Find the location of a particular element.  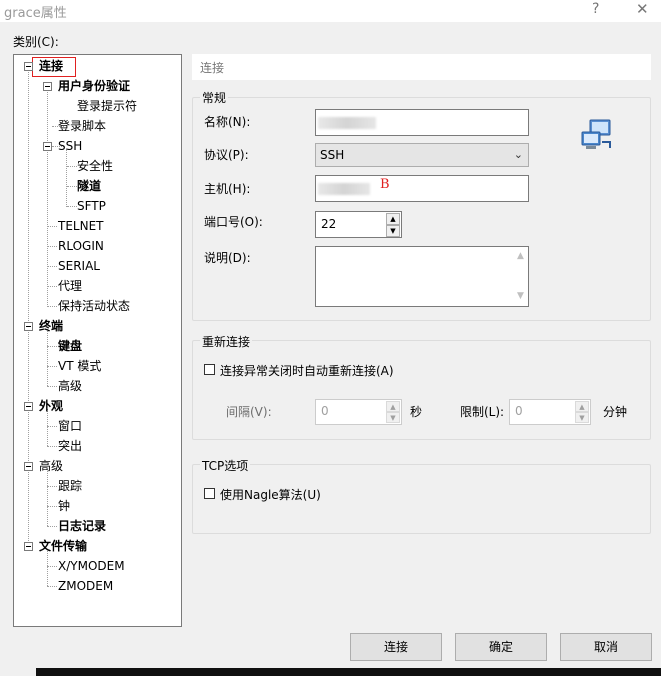

tree-item-serial: SERIAL is located at coordinates (79, 266).